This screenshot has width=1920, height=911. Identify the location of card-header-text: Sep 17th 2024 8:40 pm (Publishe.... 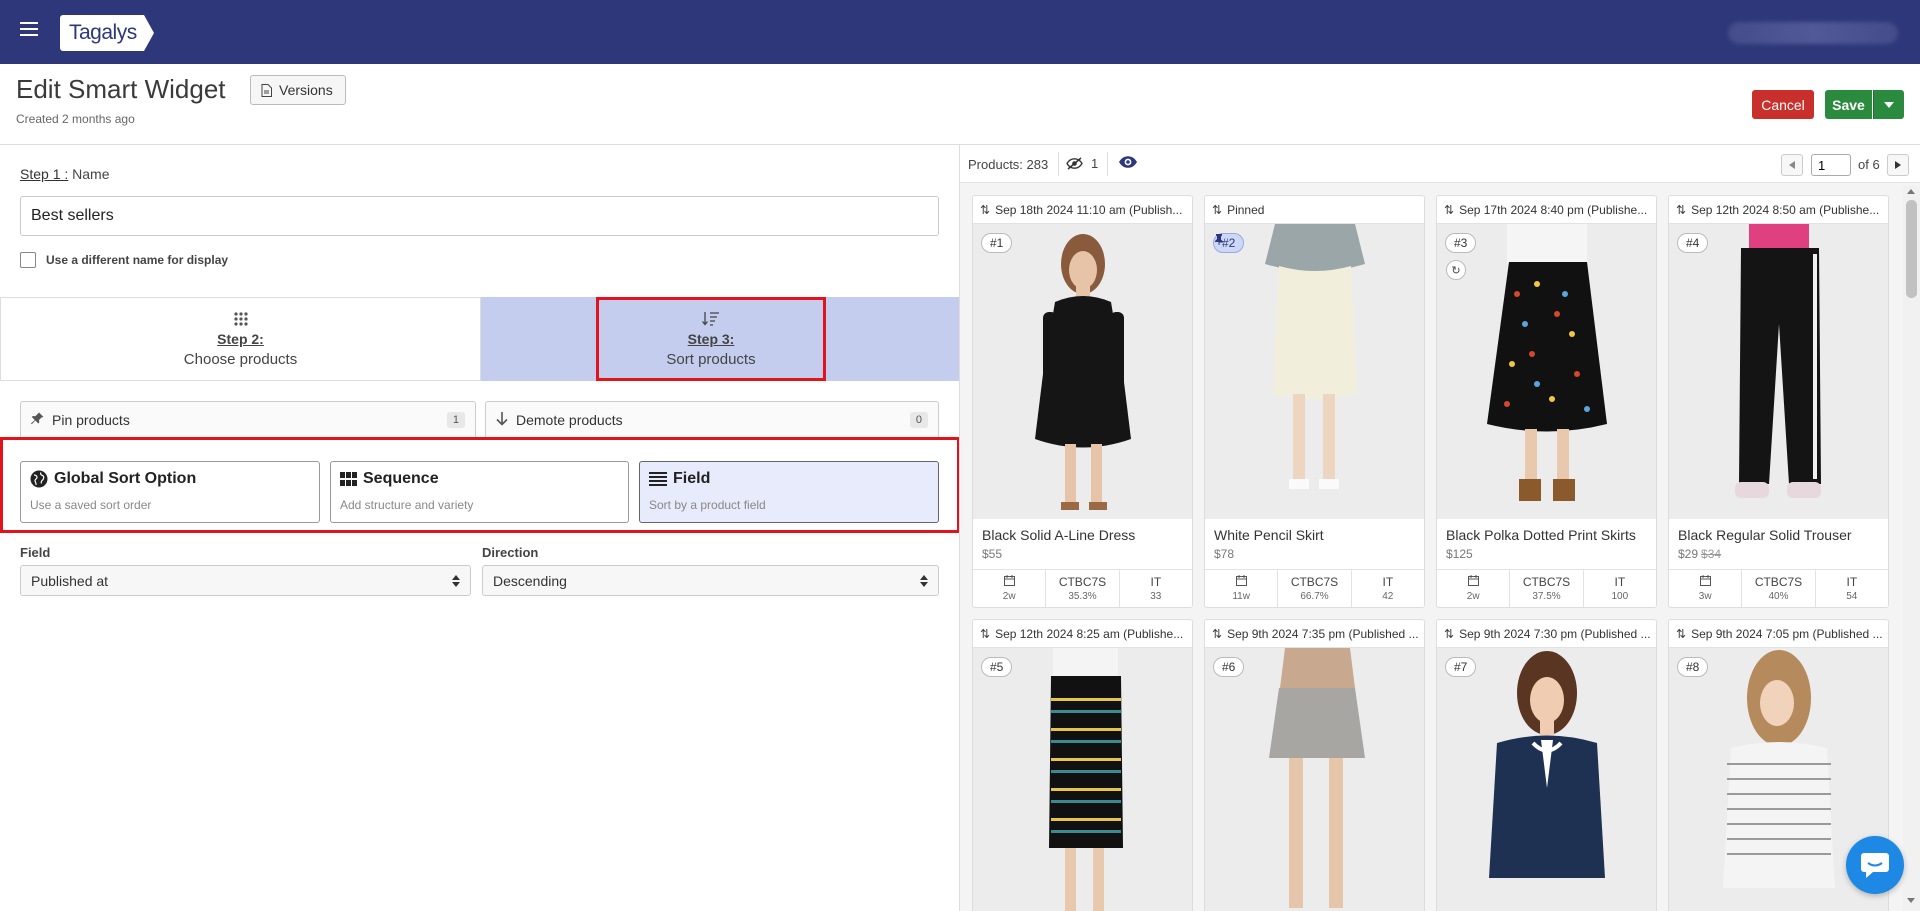
(1553, 209).